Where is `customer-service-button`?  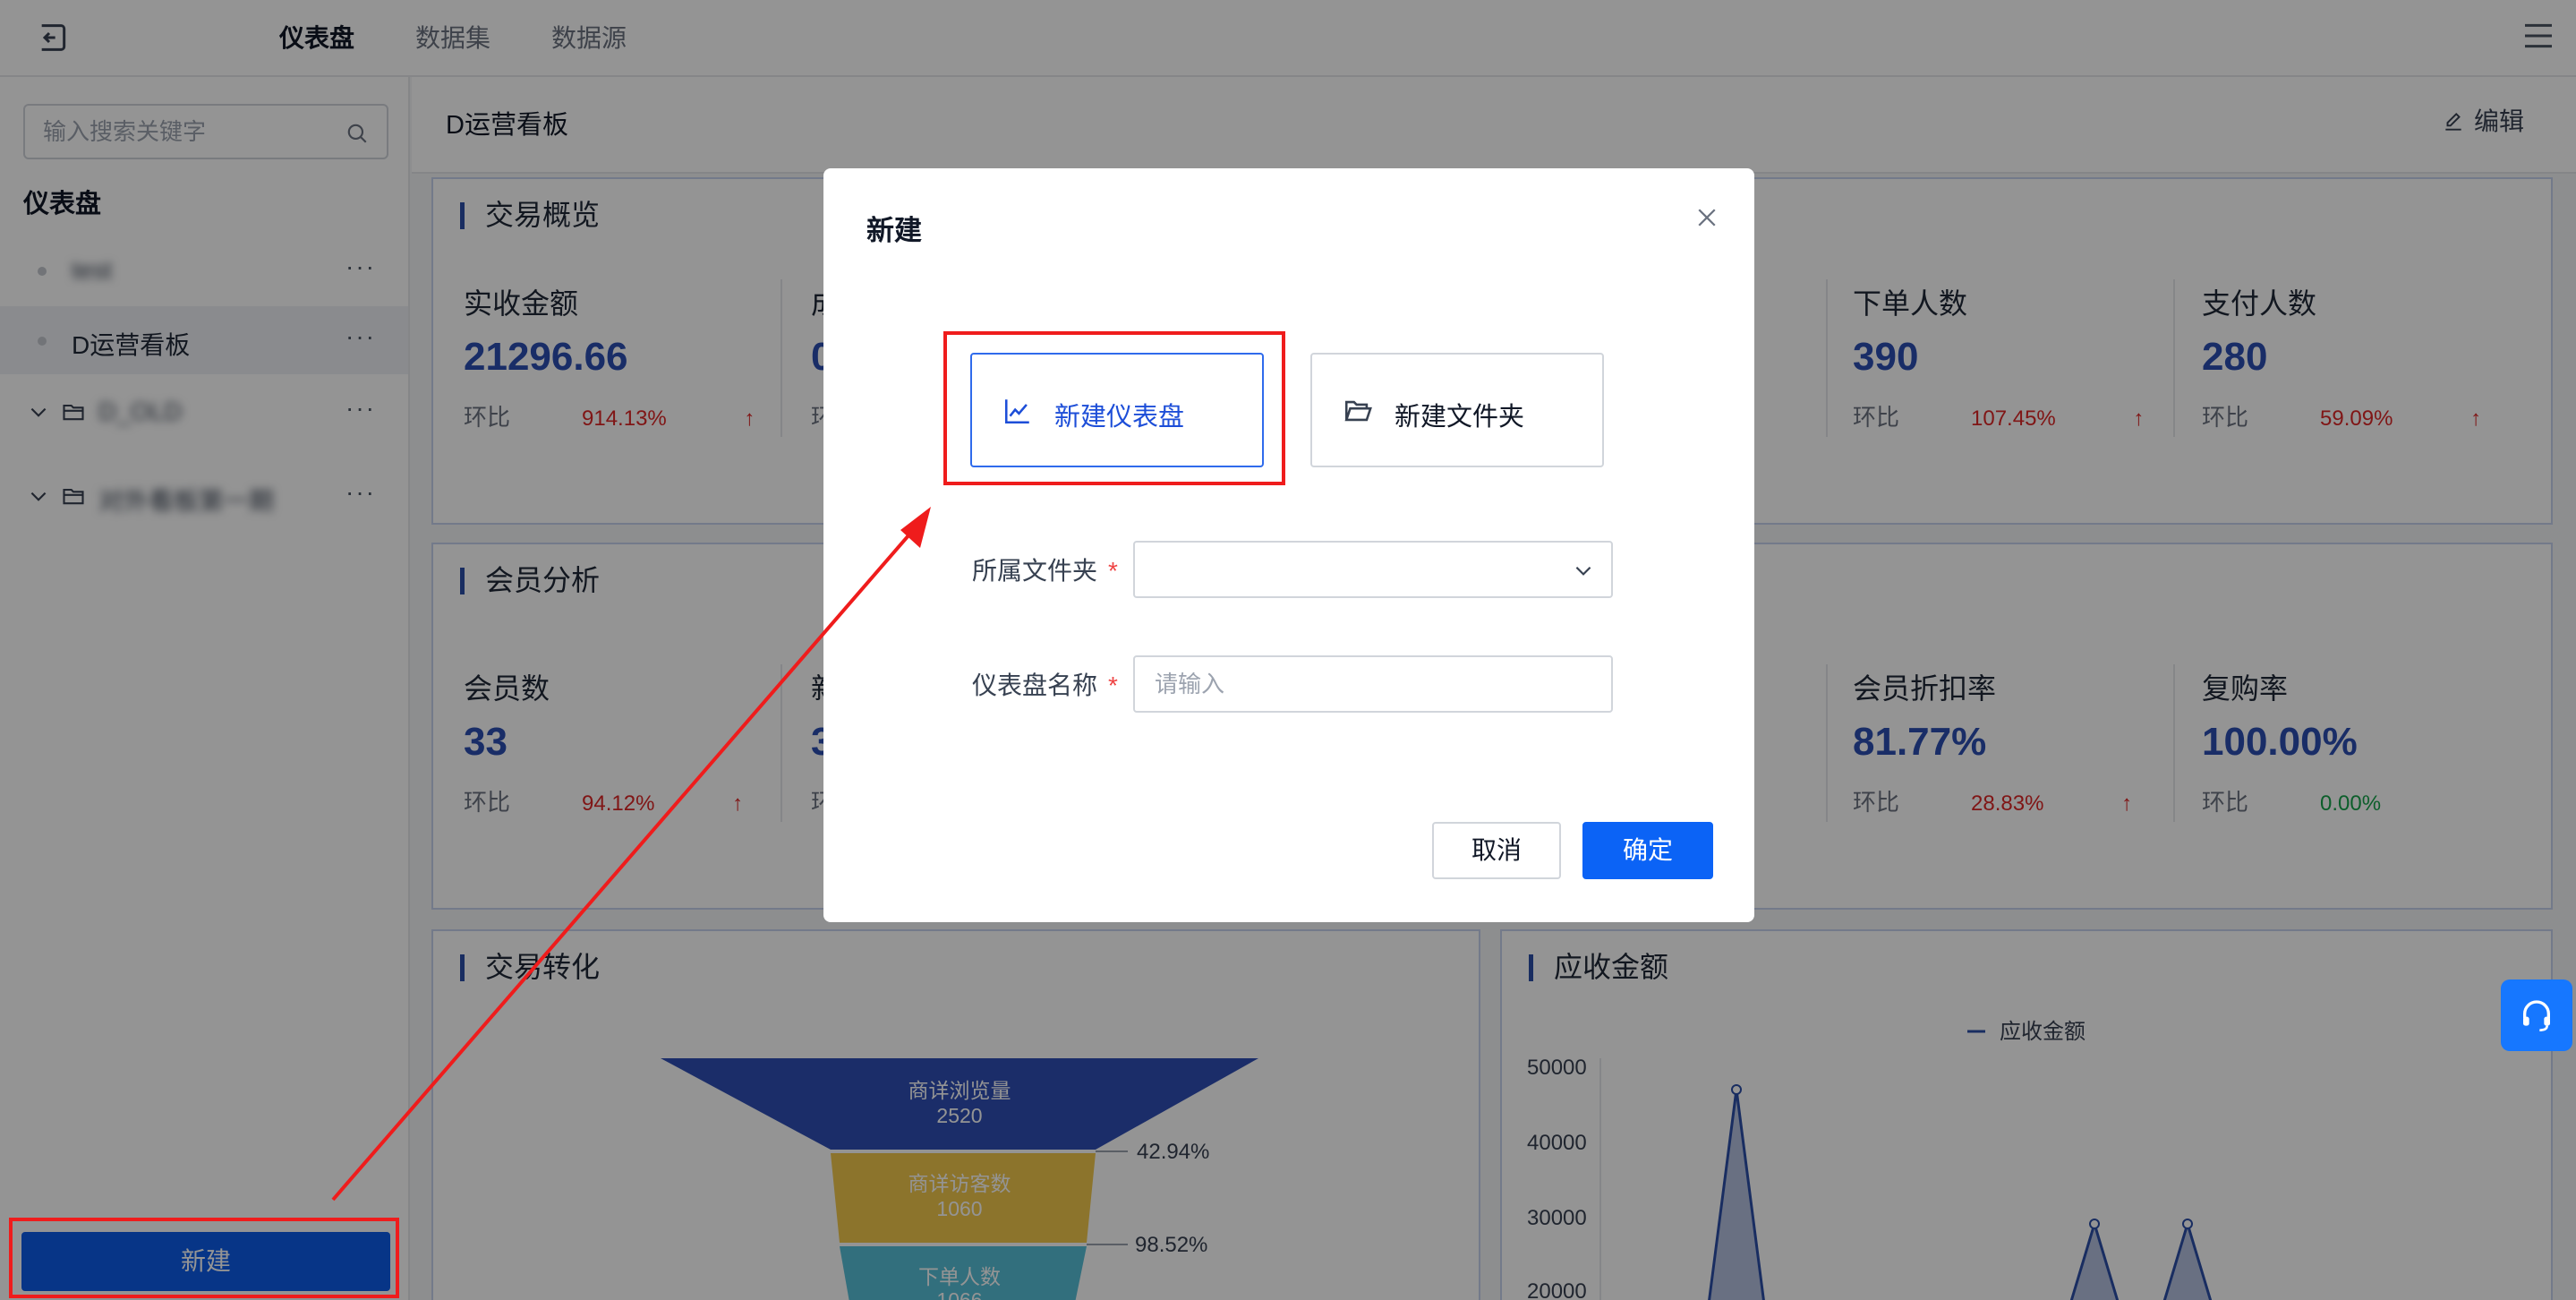
customer-service-button is located at coordinates (2536, 1015).